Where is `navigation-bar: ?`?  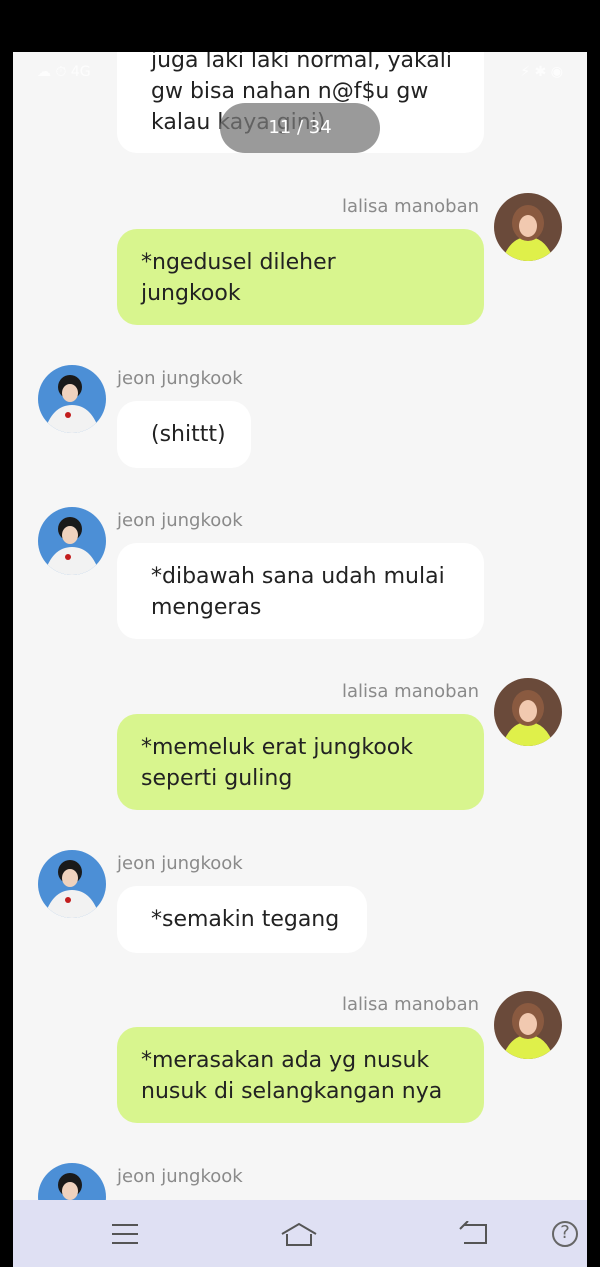
navigation-bar: ? is located at coordinates (300, 1233).